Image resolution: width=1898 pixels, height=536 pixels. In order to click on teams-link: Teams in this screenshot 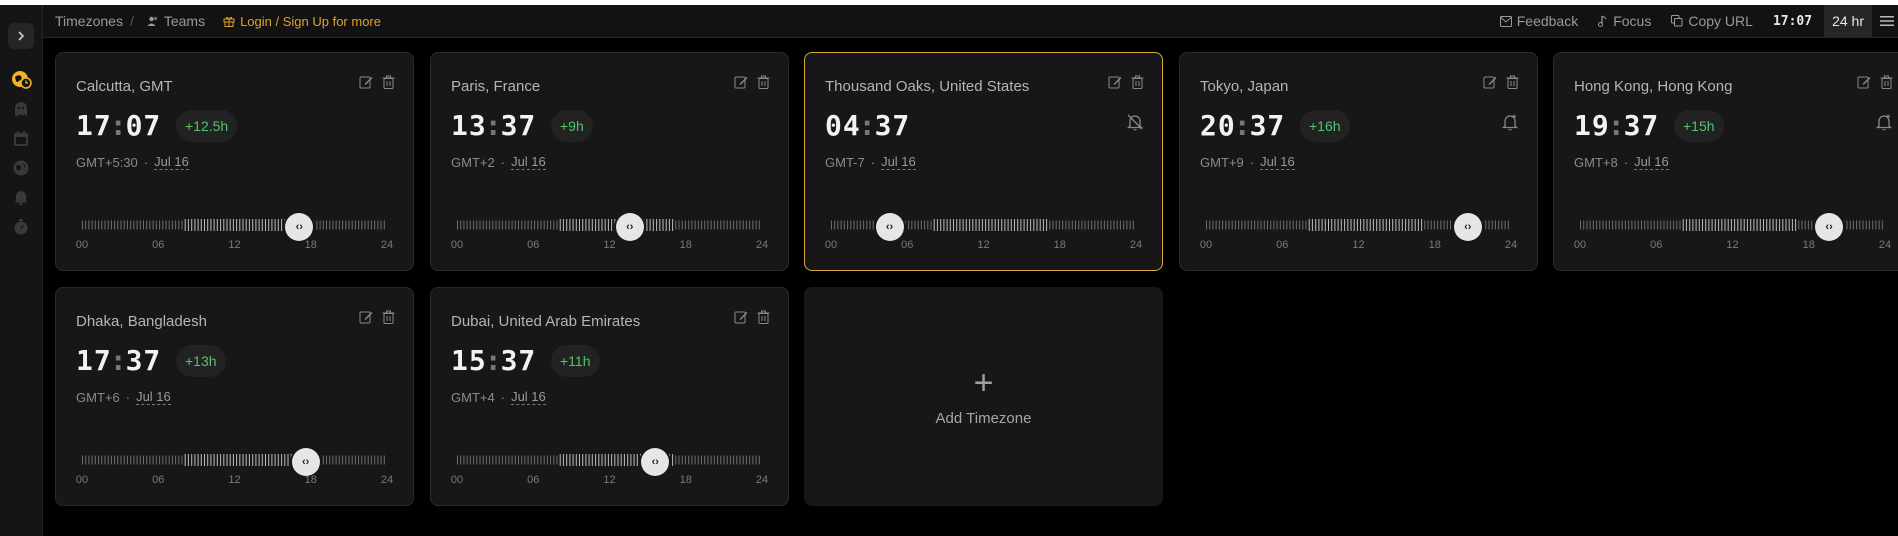, I will do `click(176, 21)`.